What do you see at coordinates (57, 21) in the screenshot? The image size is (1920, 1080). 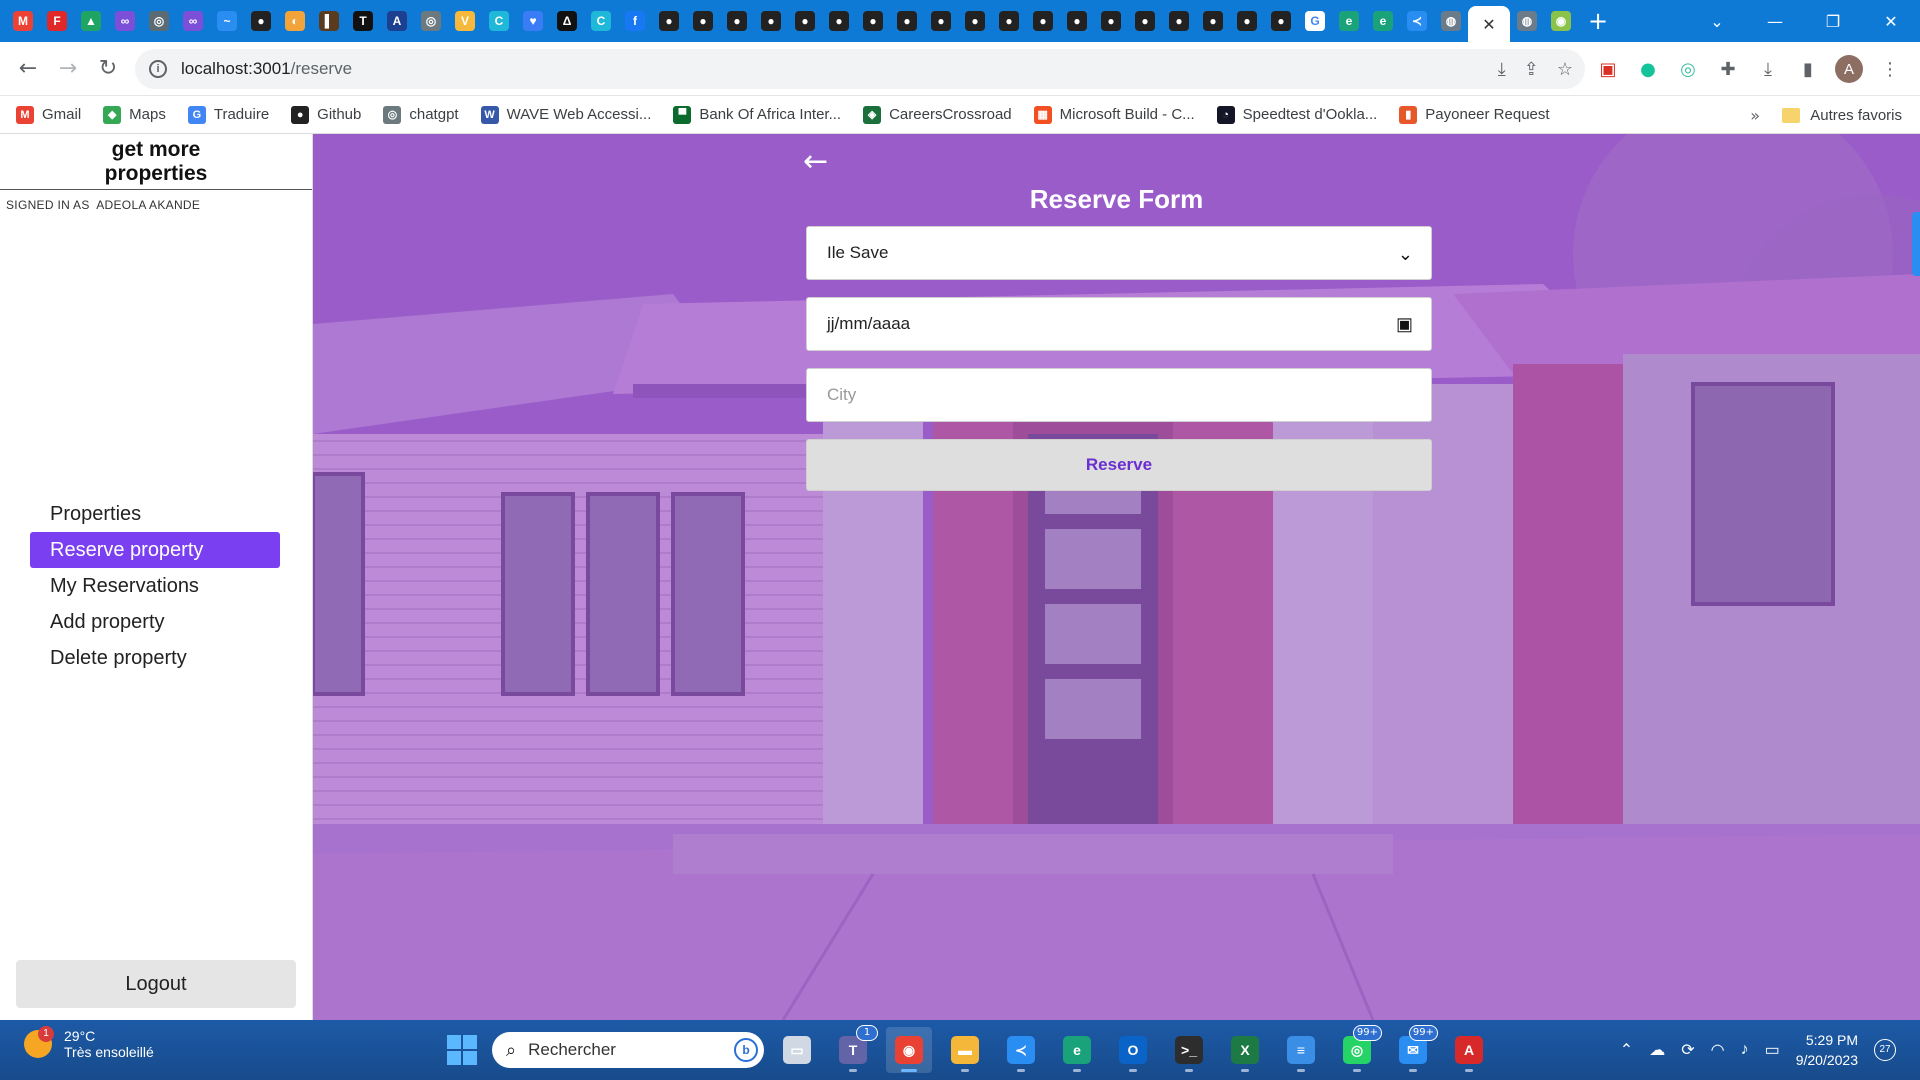 I see `tab-flipboard: F` at bounding box center [57, 21].